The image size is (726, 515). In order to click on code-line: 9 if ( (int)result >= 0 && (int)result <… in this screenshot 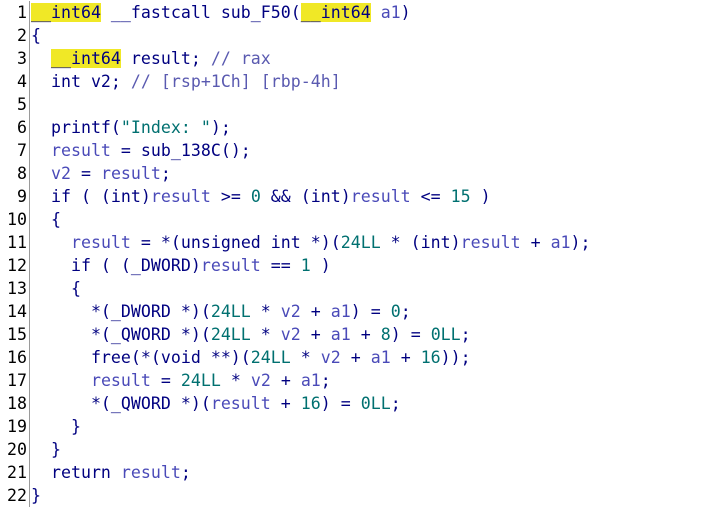, I will do `click(363, 196)`.